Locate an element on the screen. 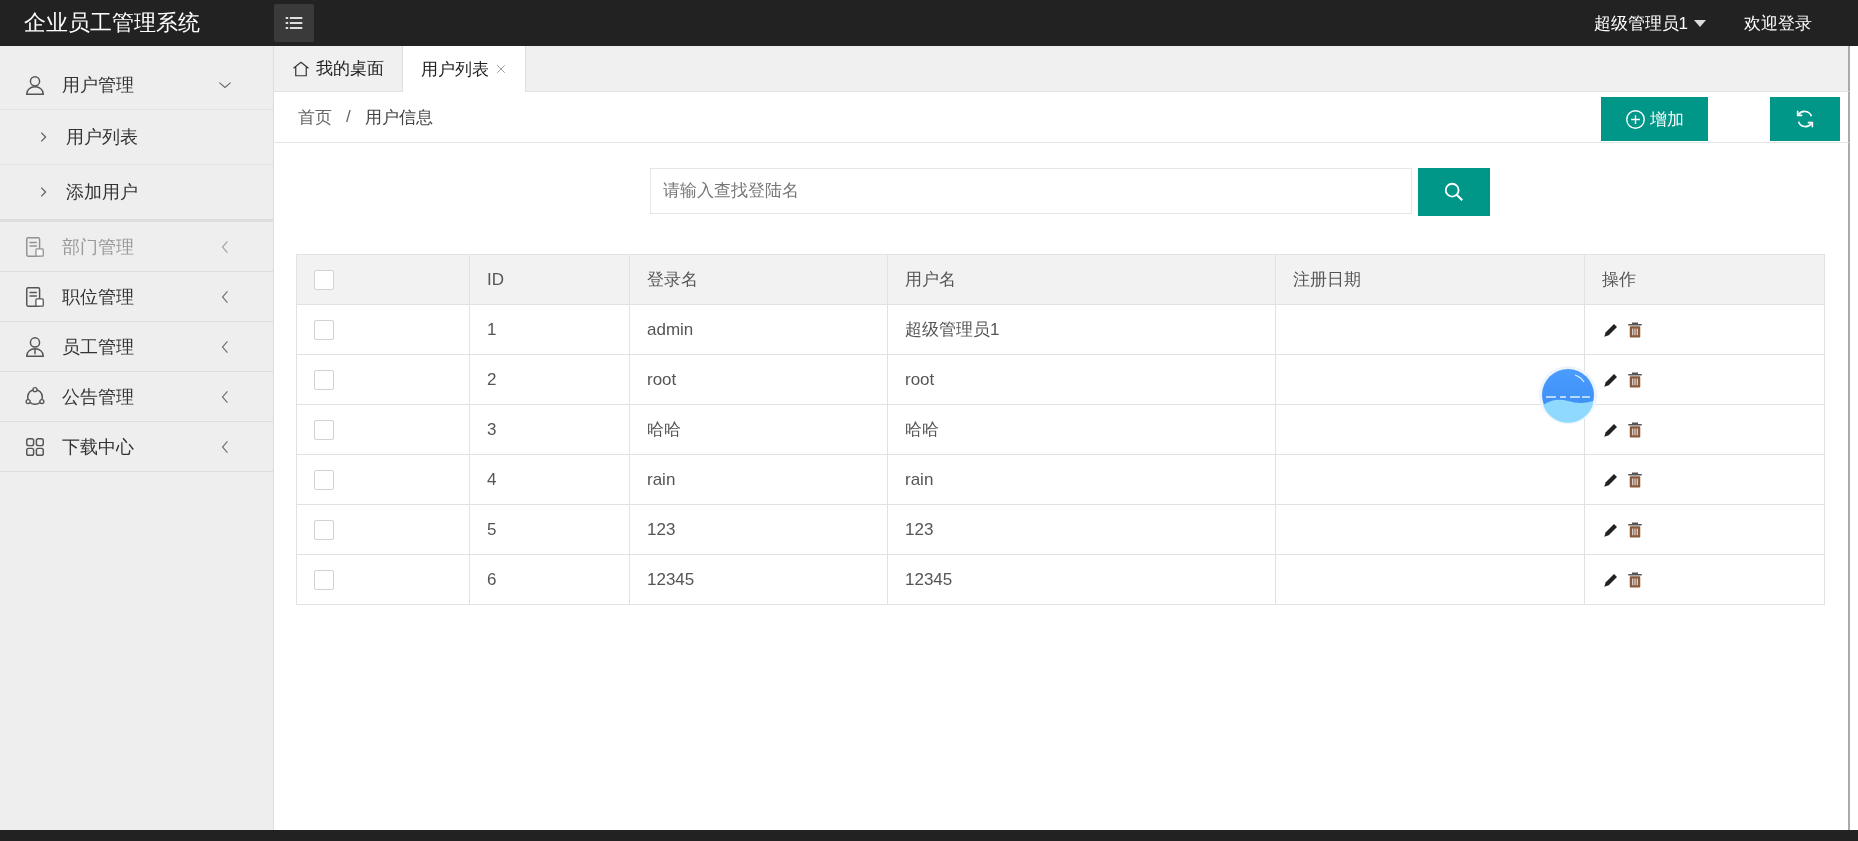  menu-button is located at coordinates (294, 23).